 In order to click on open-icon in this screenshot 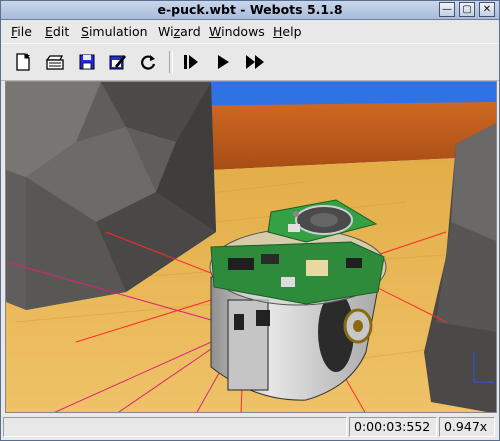, I will do `click(54, 62)`.